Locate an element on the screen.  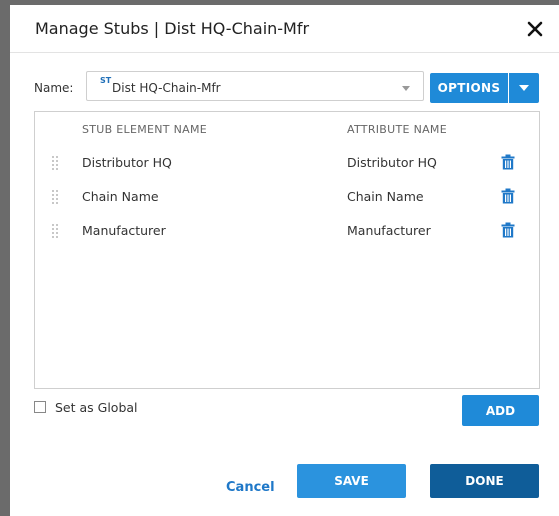
set-as-global-option: Set as Global is located at coordinates (86, 407).